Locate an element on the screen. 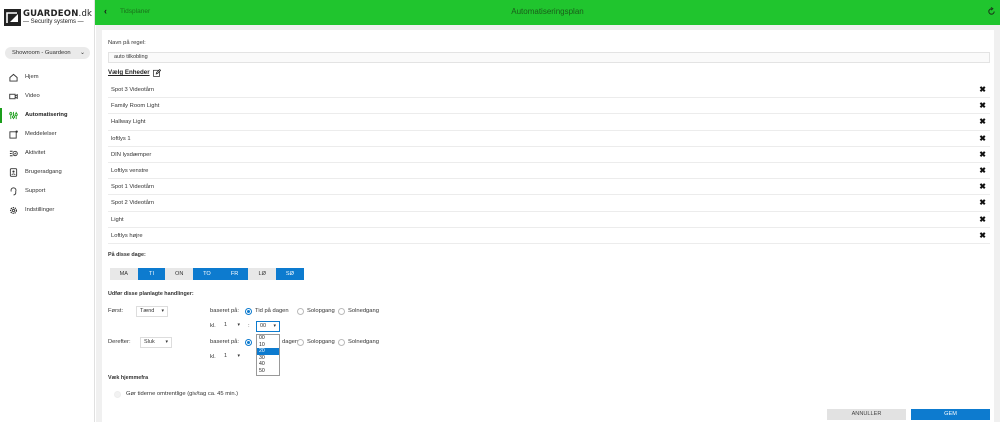  first-time-of-day-label: Tid på dagen is located at coordinates (272, 311).